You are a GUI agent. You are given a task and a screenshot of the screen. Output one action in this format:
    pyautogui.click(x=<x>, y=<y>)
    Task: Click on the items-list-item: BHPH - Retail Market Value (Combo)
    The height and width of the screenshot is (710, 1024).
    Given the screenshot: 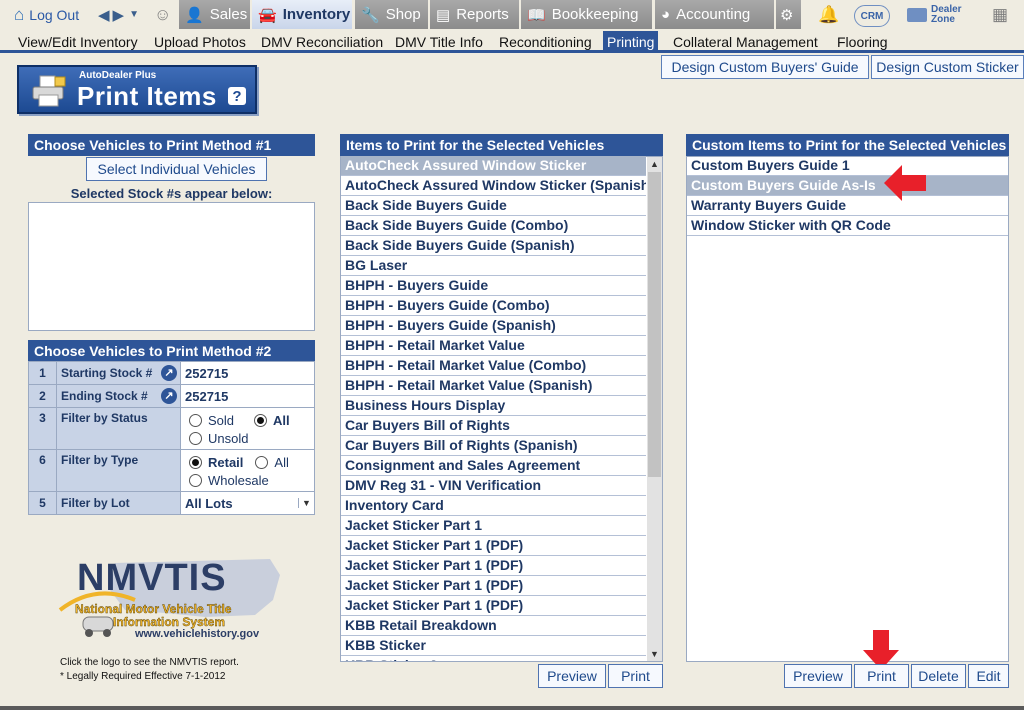 What is the action you would take?
    pyautogui.click(x=493, y=366)
    